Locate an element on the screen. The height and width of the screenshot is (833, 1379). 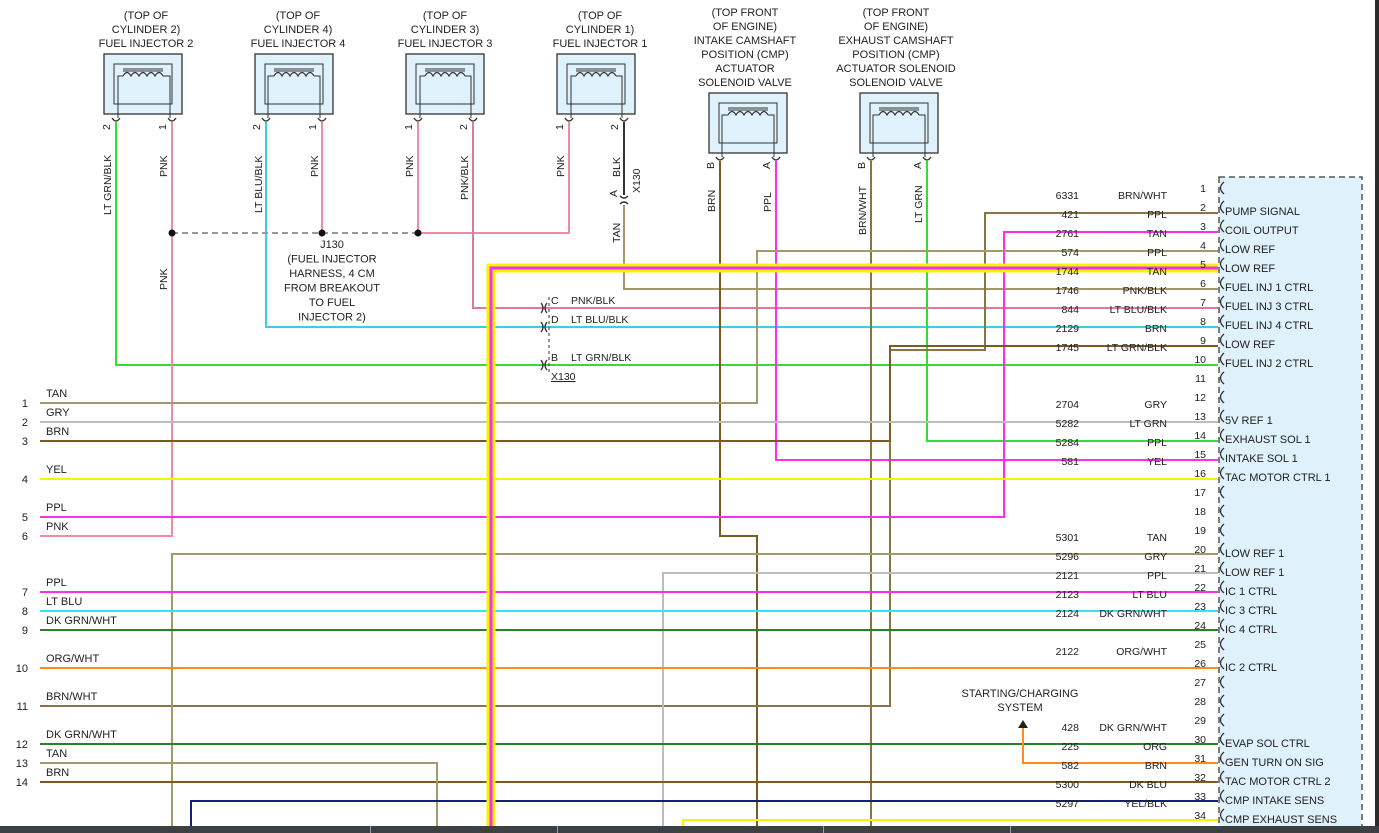
ecm-circuit-number: 2129 is located at coordinates (1068, 329).